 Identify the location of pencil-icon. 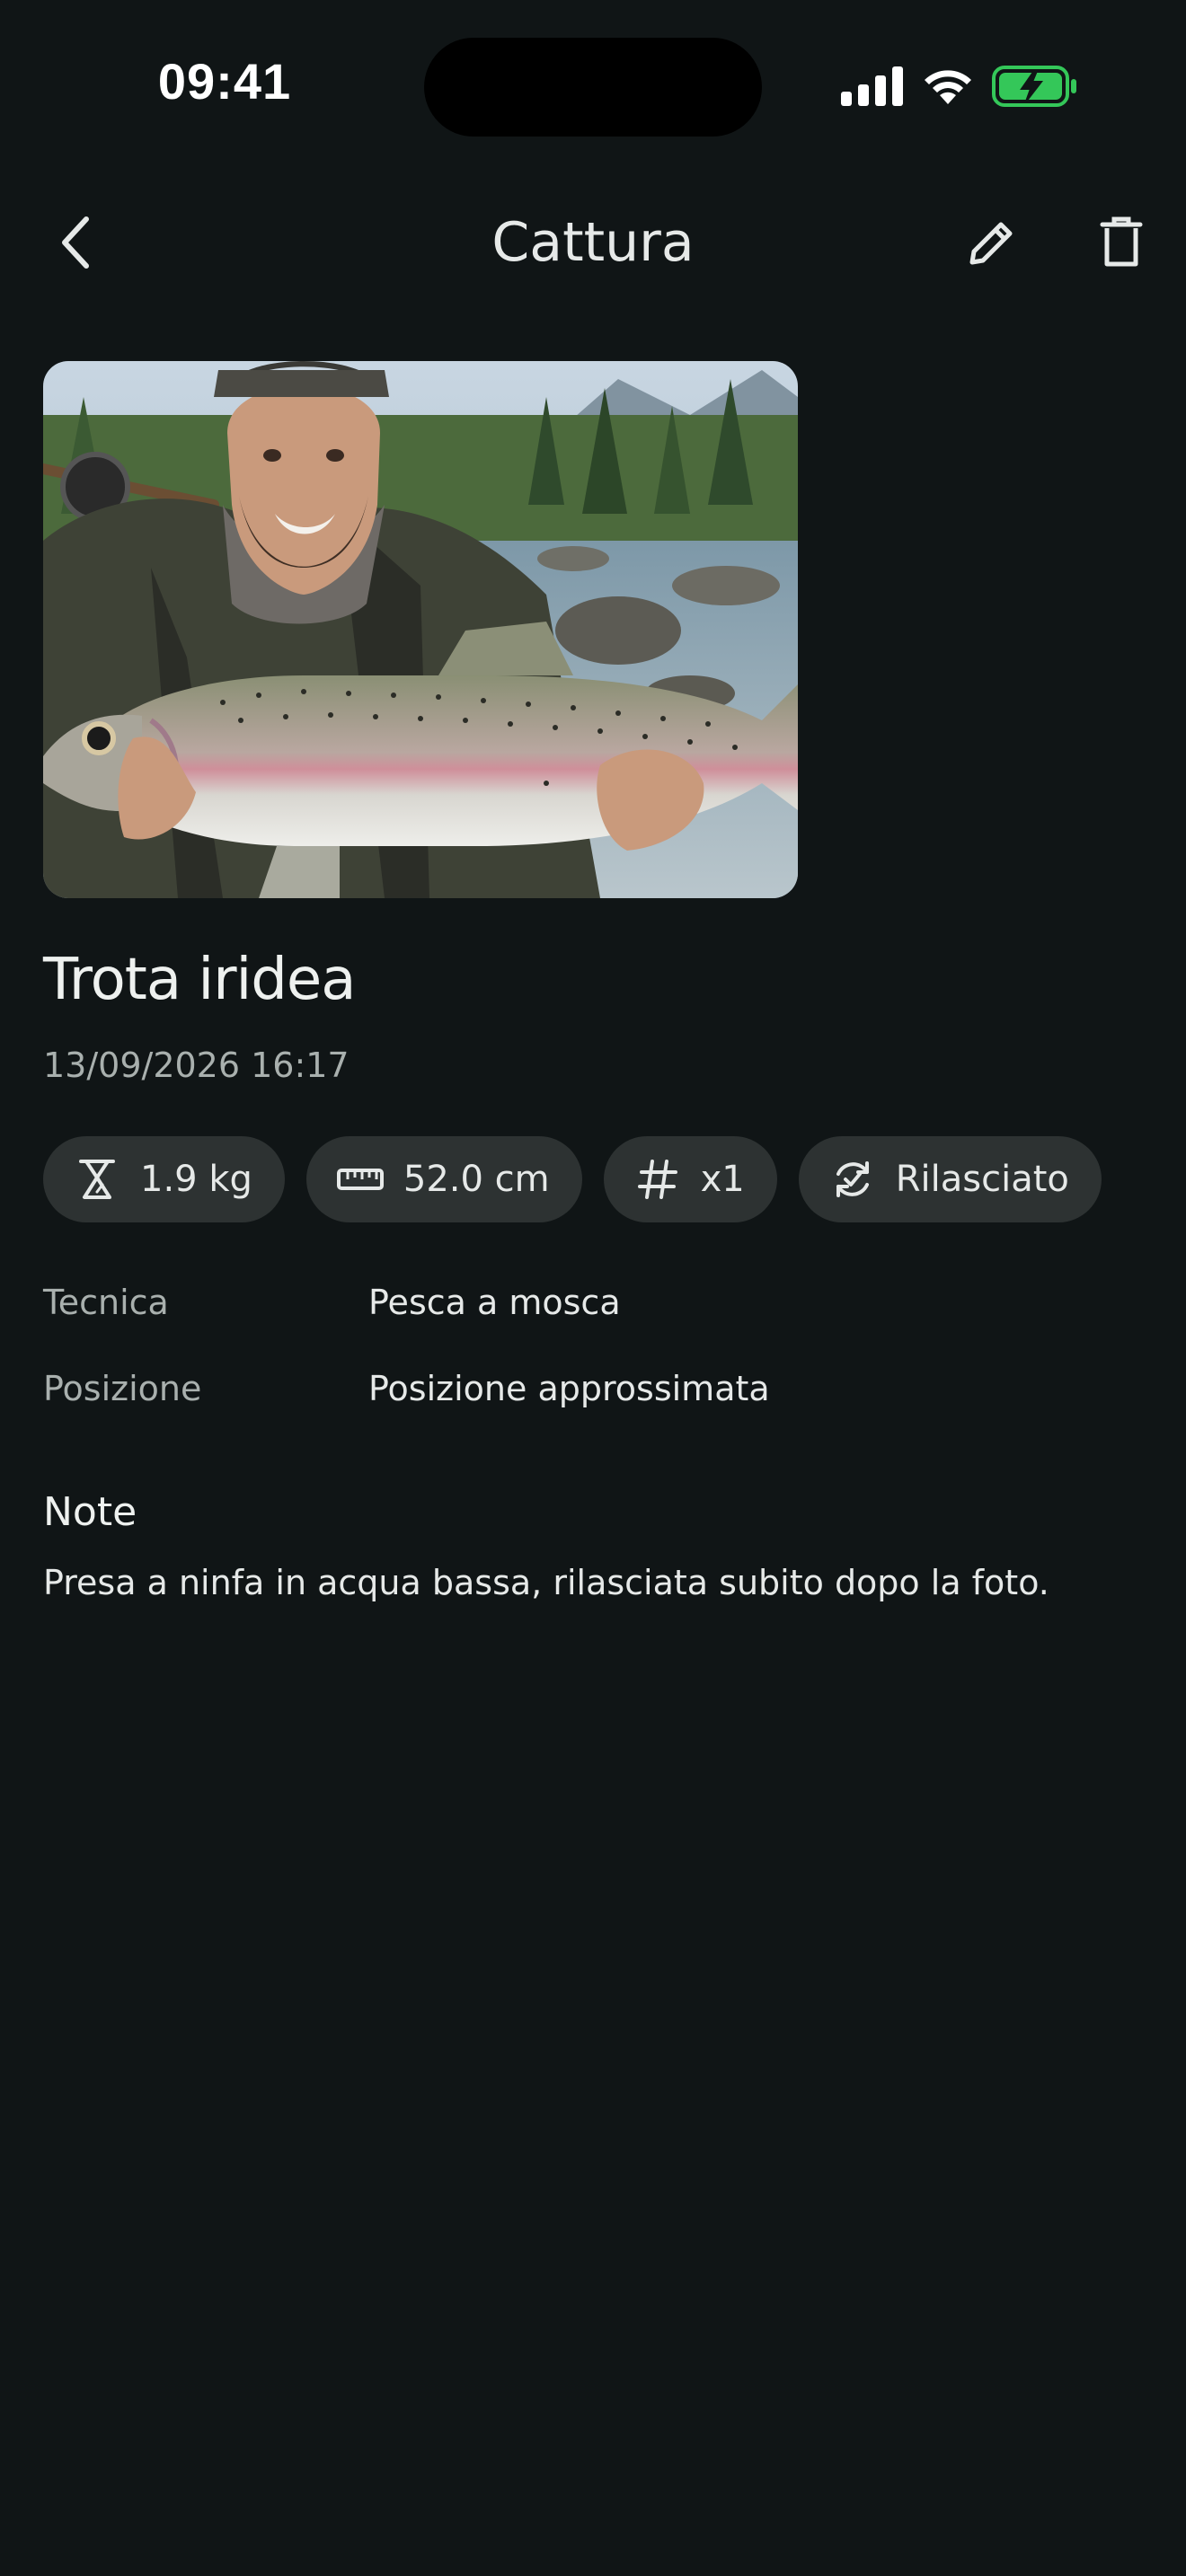
(991, 243).